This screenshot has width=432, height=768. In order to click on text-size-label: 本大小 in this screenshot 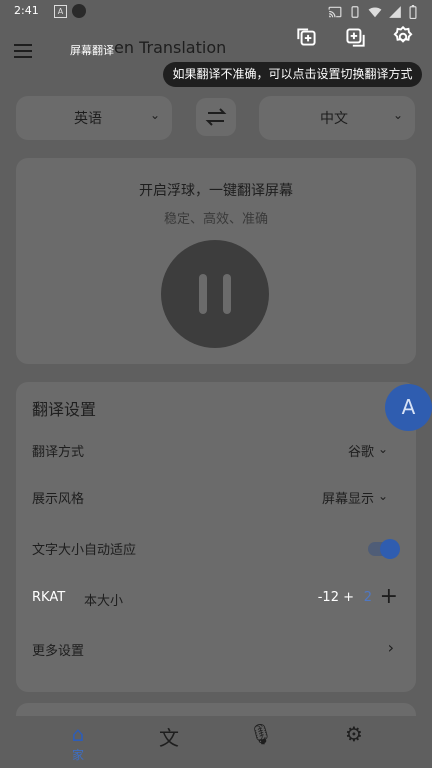, I will do `click(104, 601)`.